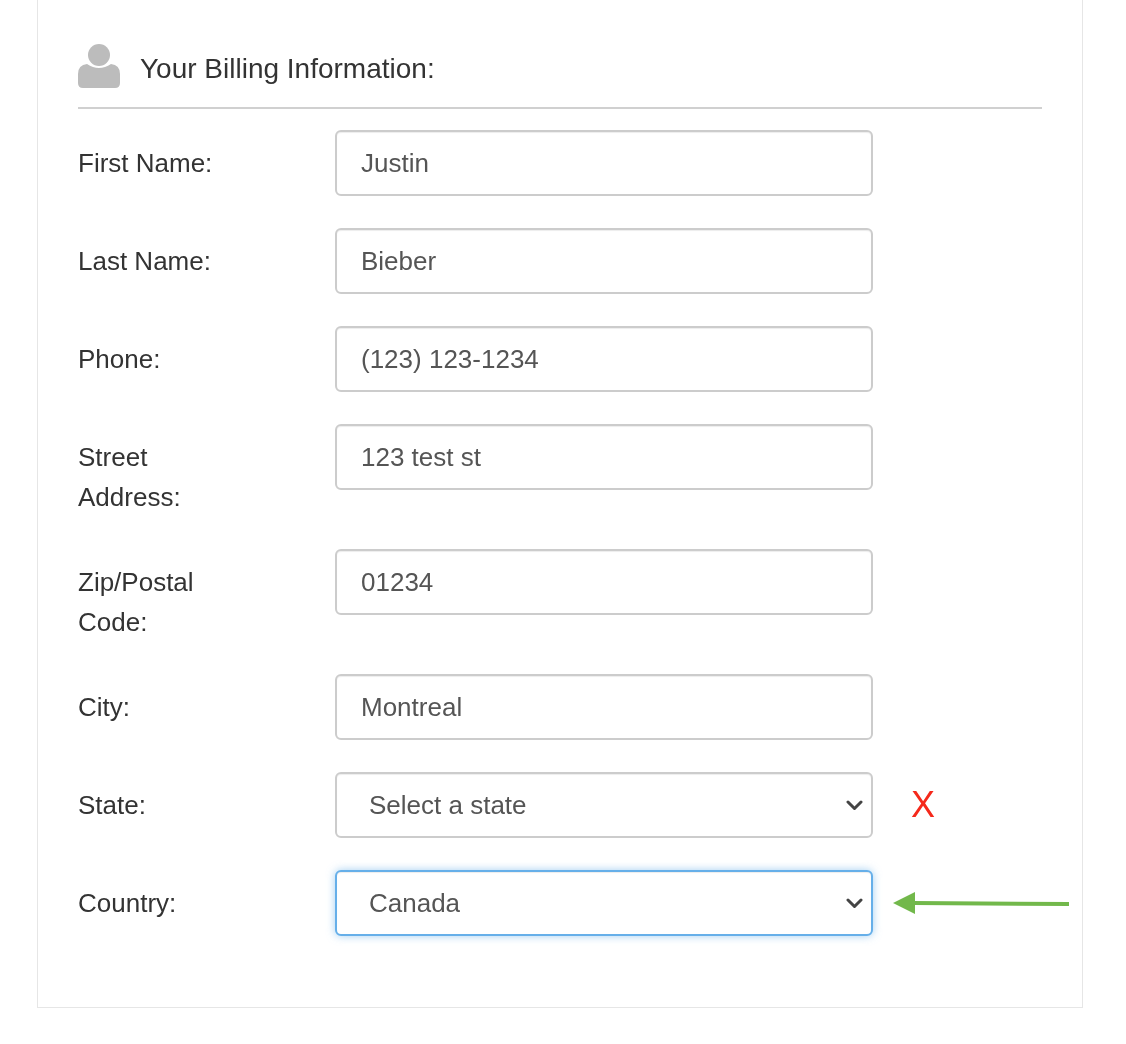 This screenshot has height=1044, width=1126. I want to click on text-field: 123 test st, so click(604, 457).